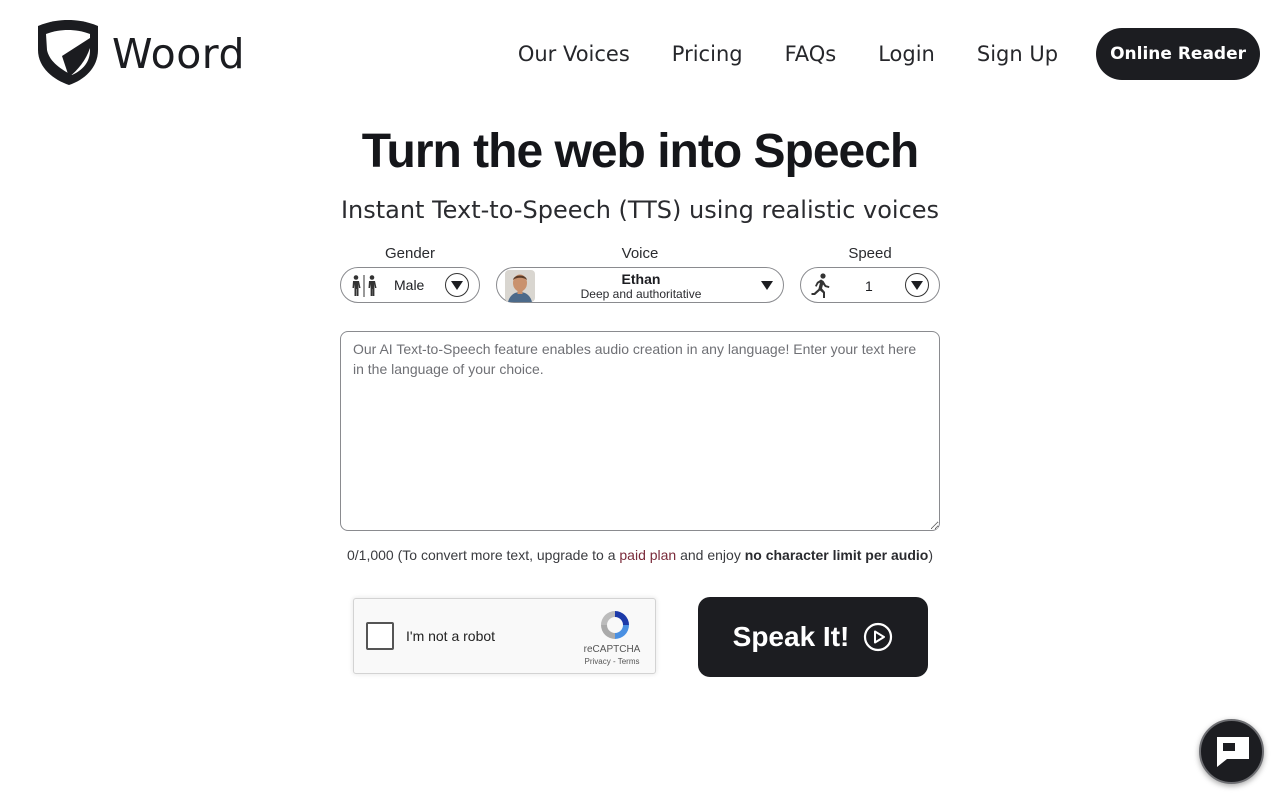 Image resolution: width=1280 pixels, height=800 pixels. I want to click on nav-pricing: Pricing, so click(707, 54).